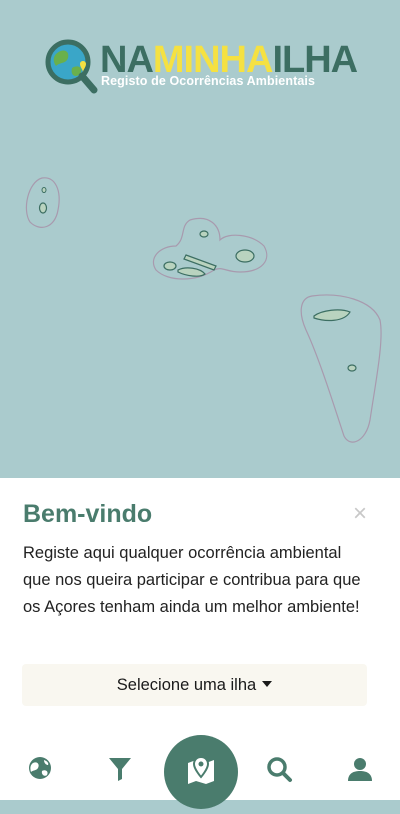 This screenshot has width=400, height=814. What do you see at coordinates (170, 266) in the screenshot?
I see `island-faial` at bounding box center [170, 266].